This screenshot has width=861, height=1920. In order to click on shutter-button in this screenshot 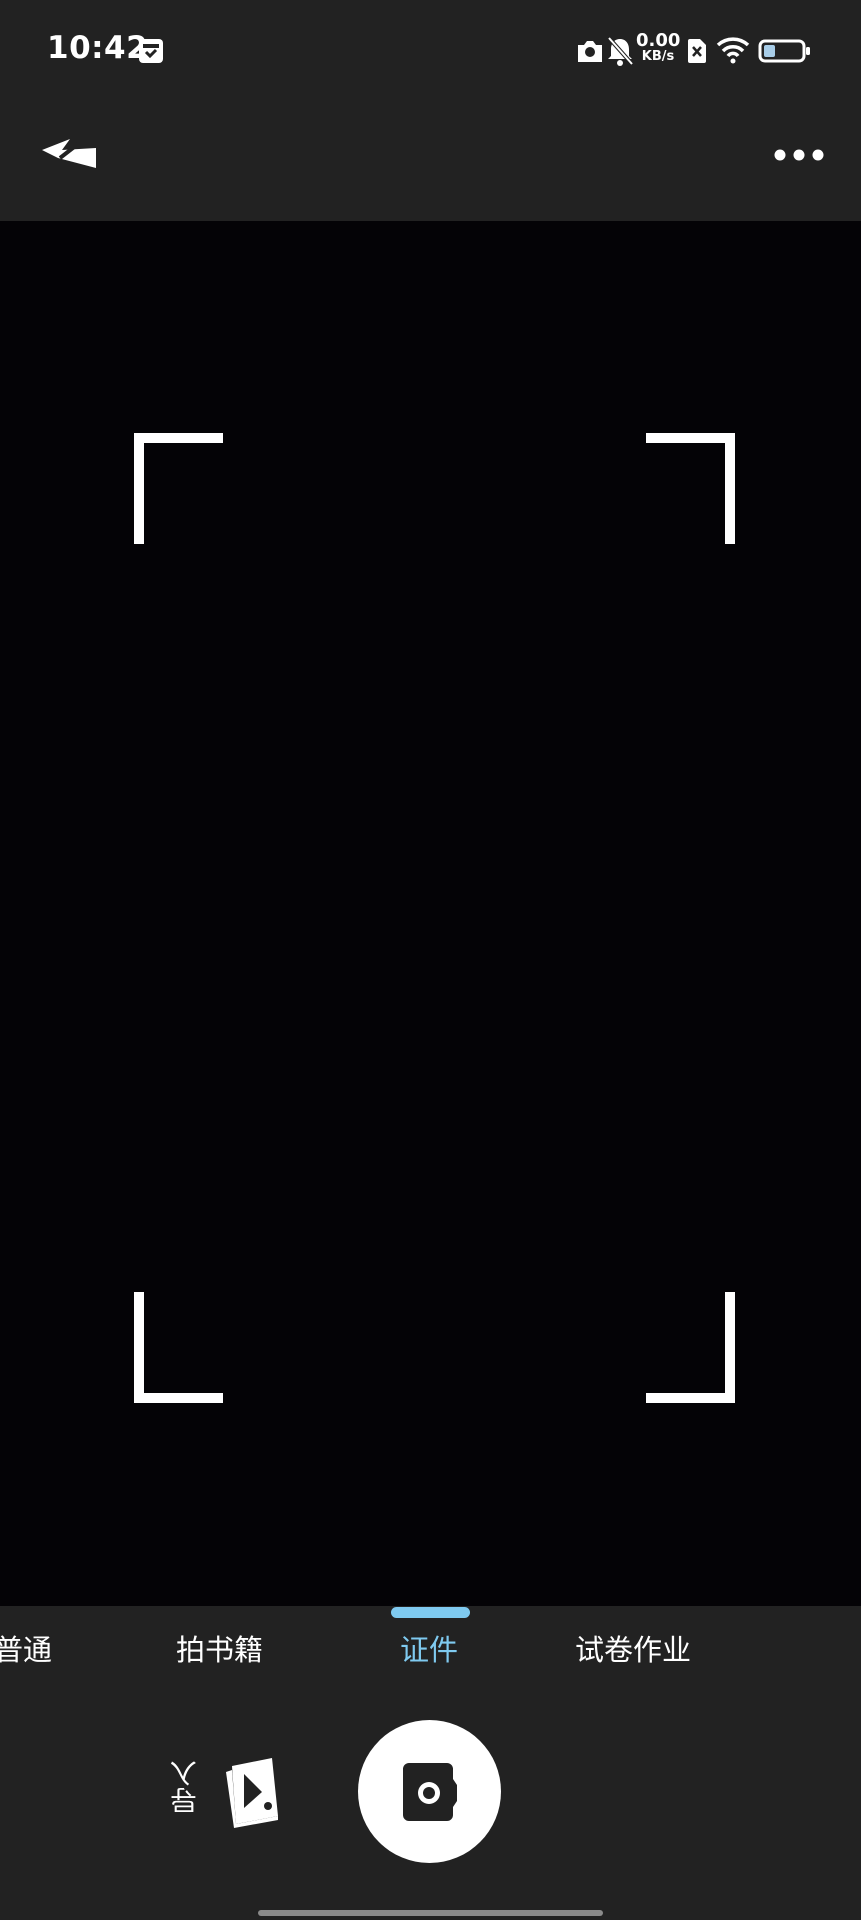, I will do `click(429, 1791)`.